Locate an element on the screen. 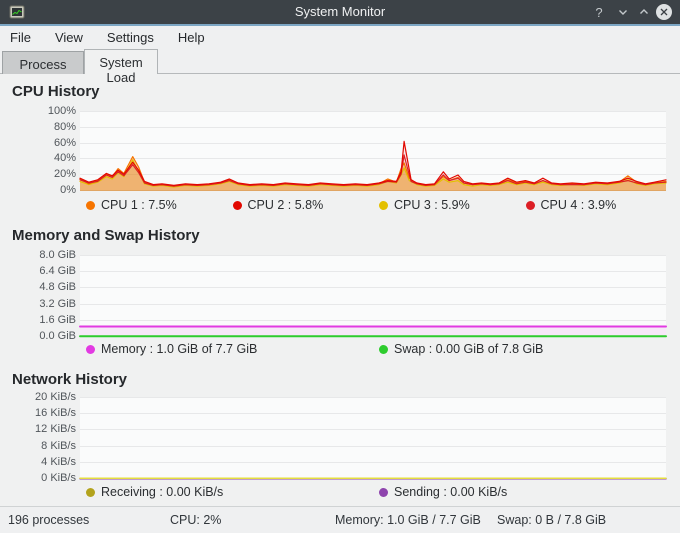  legend-label: Receiving : 0.00 KiB/s is located at coordinates (162, 492).